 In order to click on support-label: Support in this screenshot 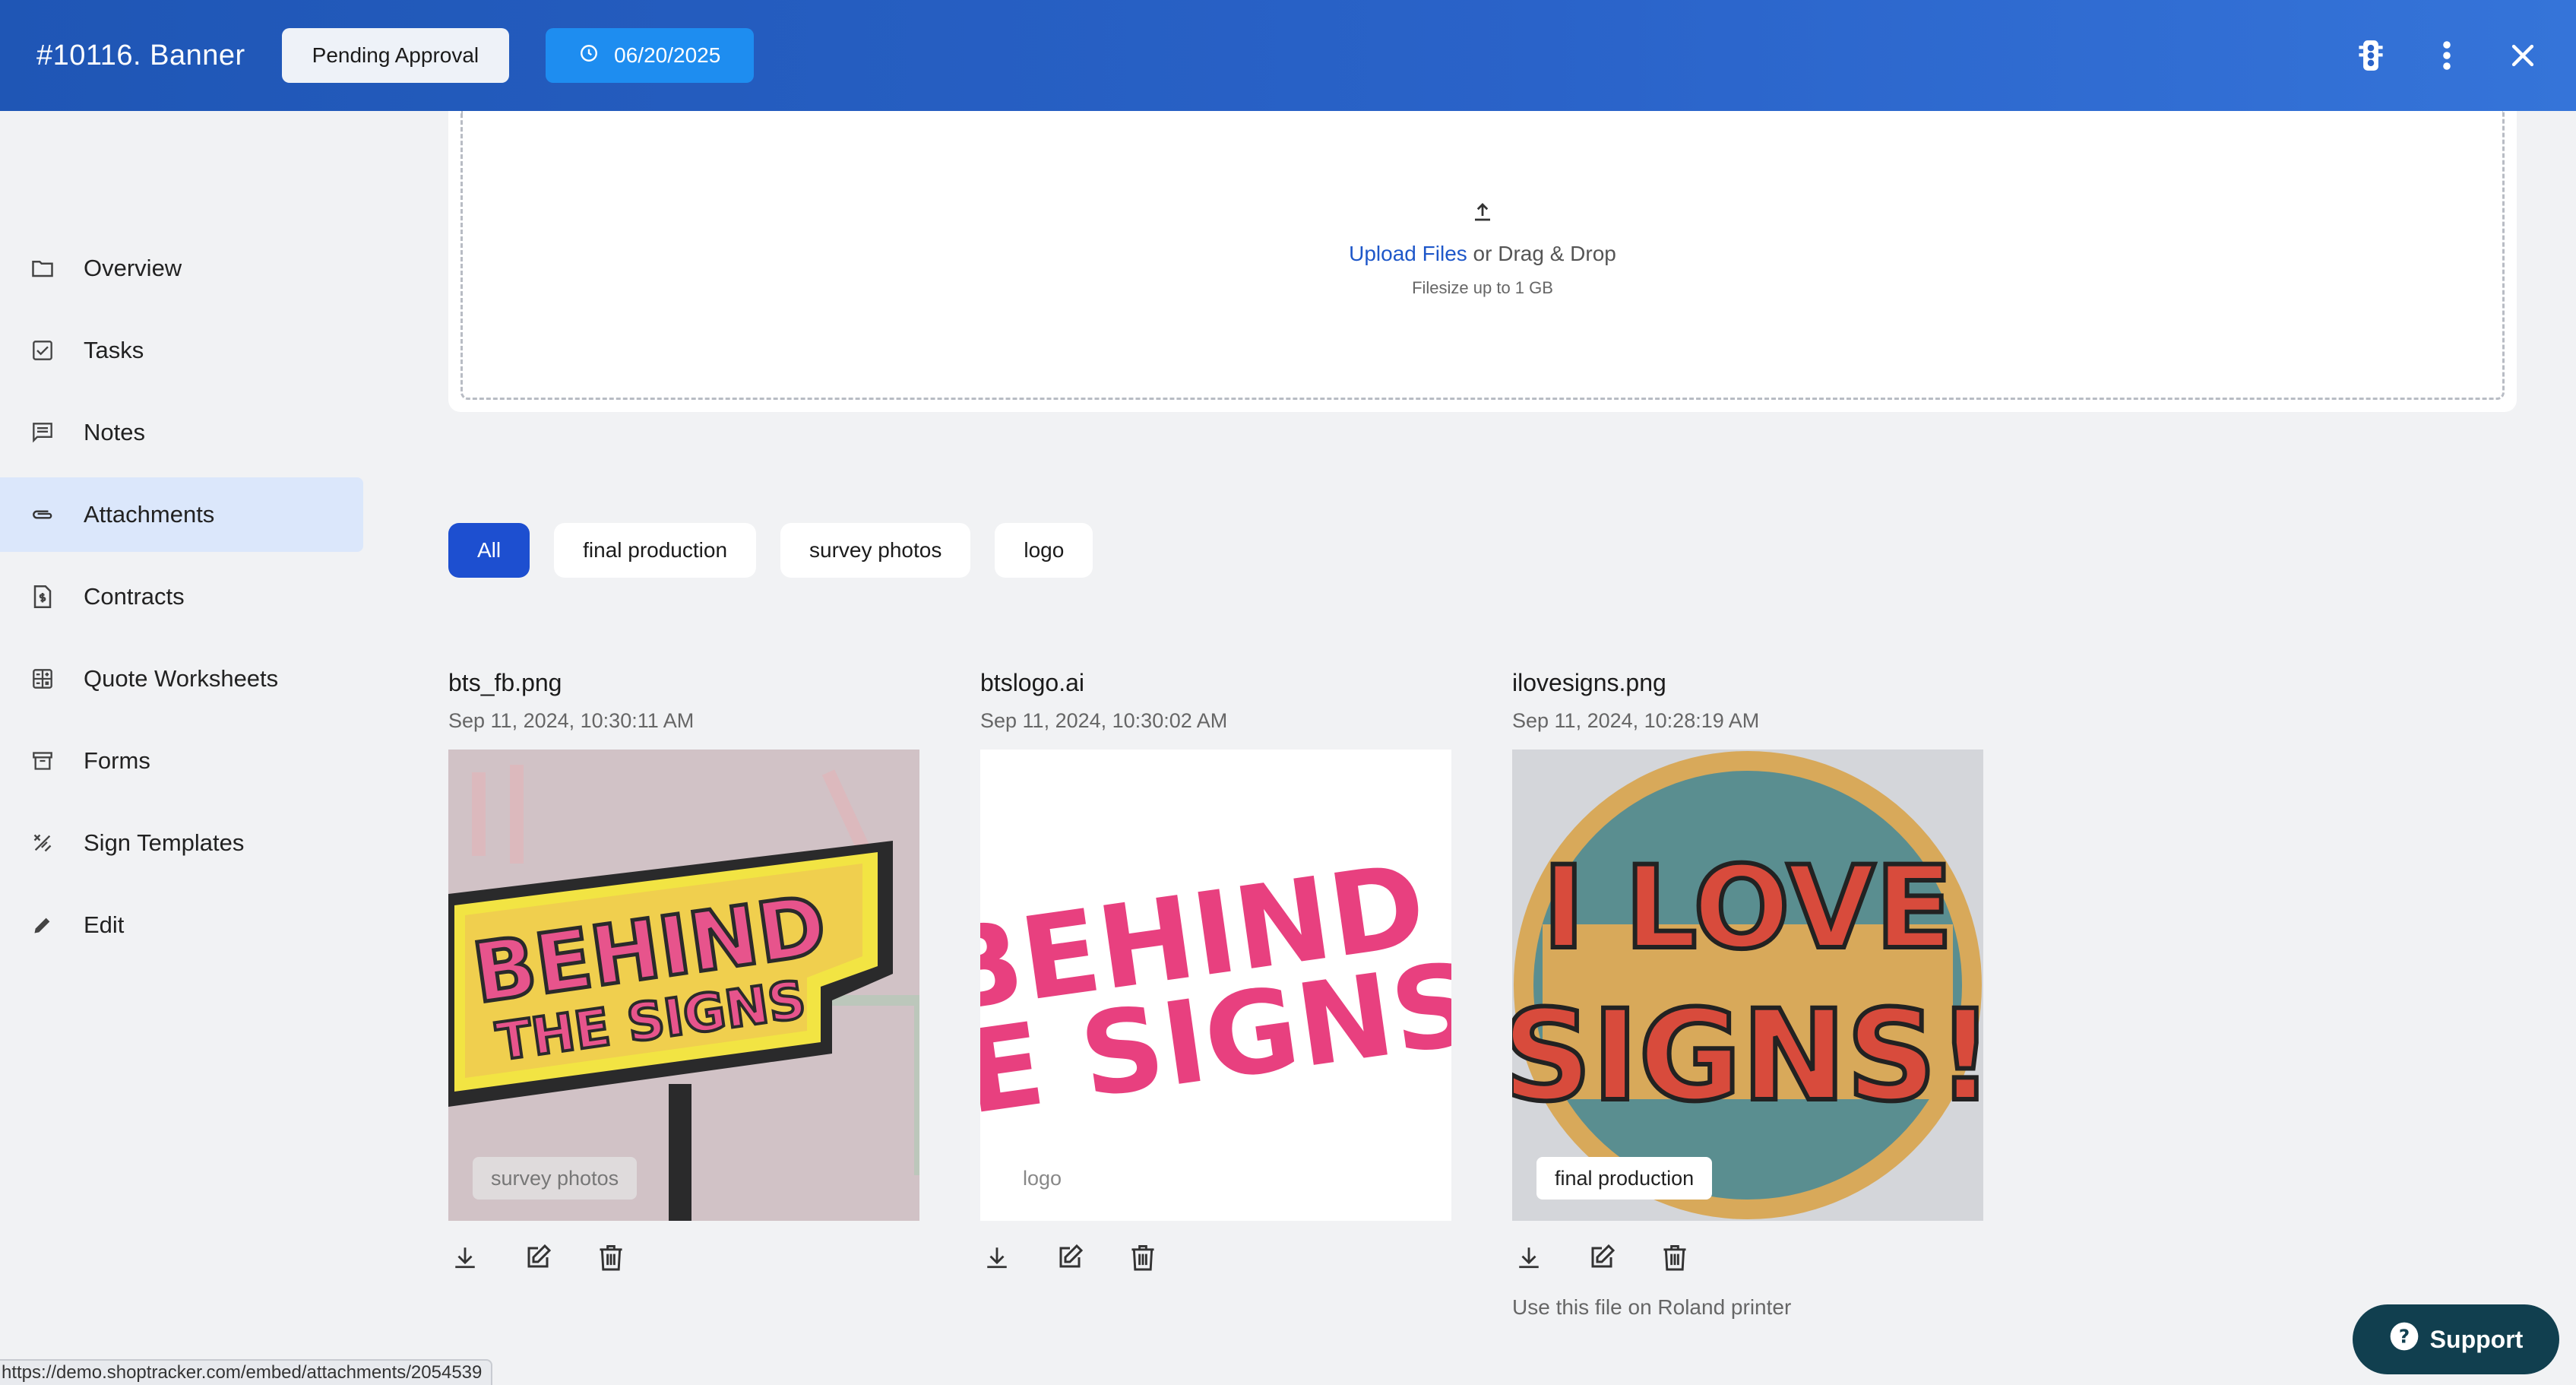, I will do `click(2476, 1339)`.